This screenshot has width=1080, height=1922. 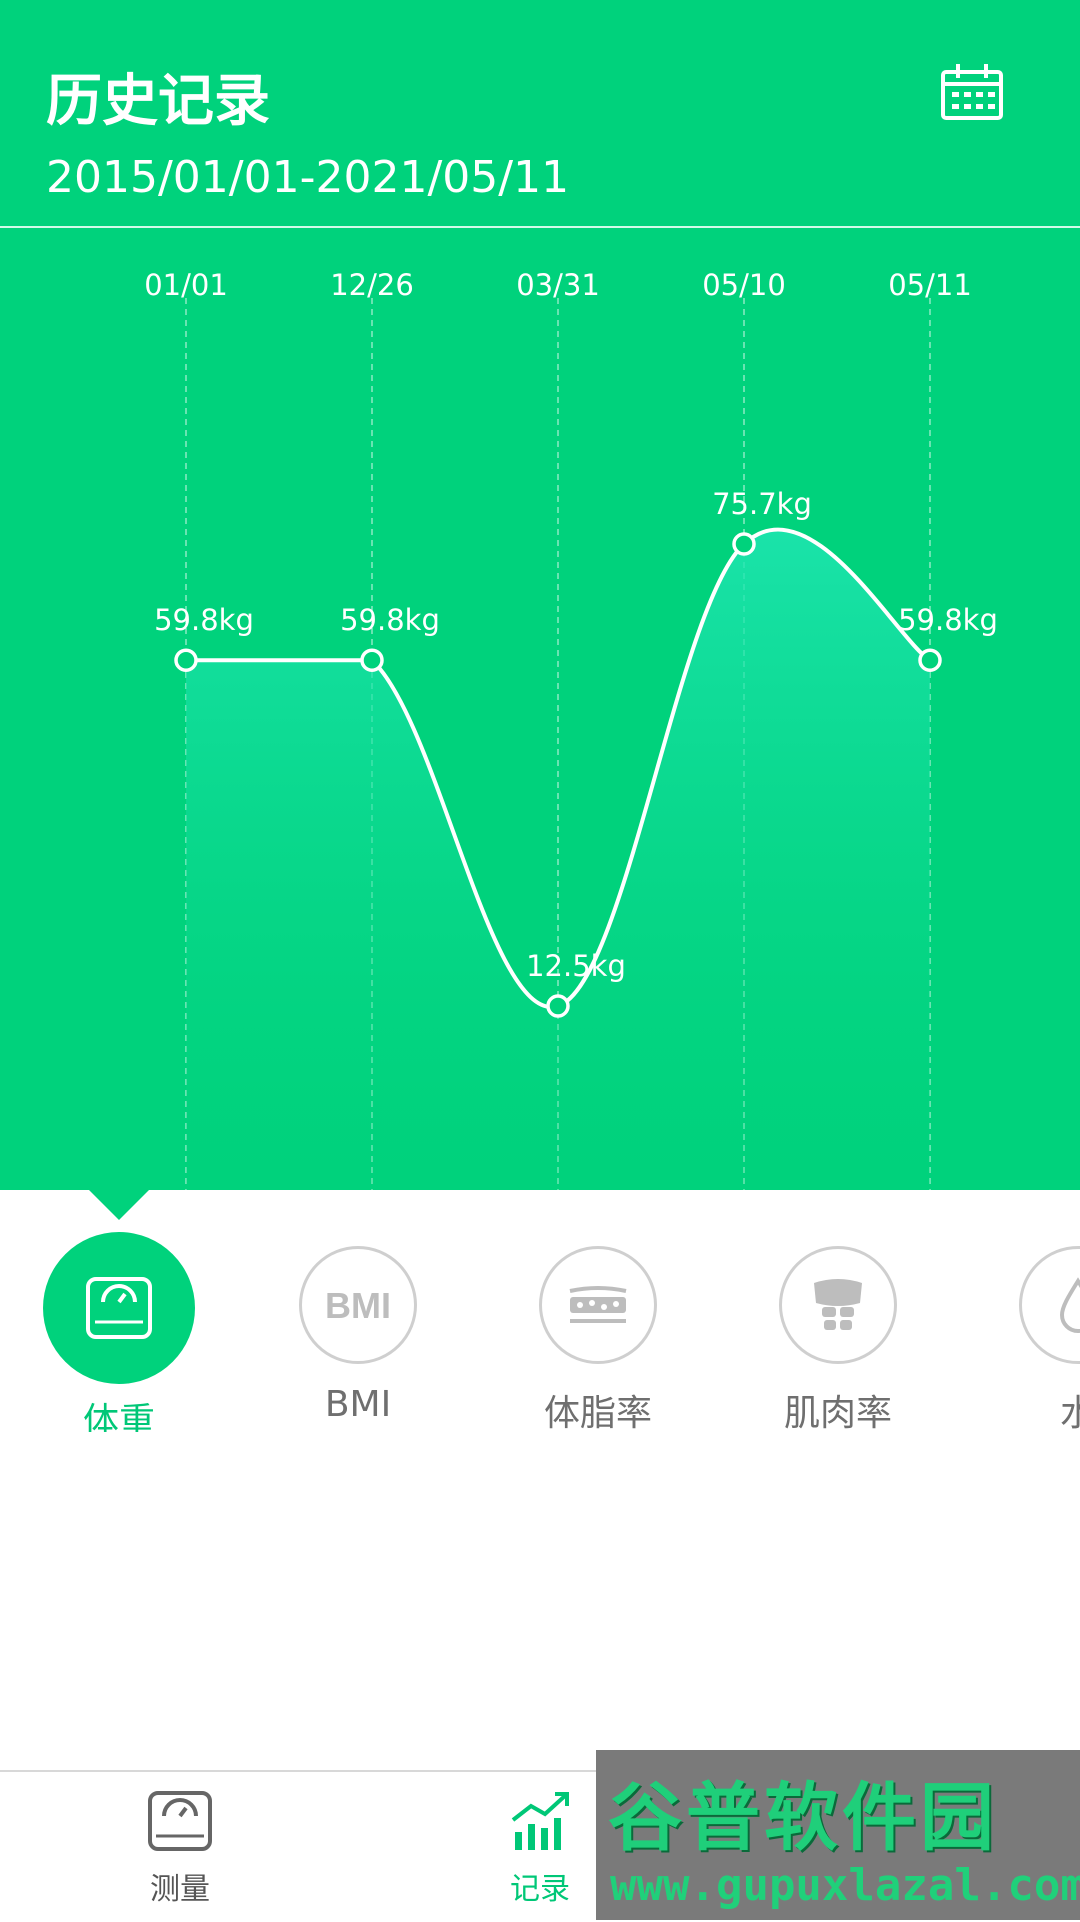 I want to click on trend-chart-icon, so click(x=540, y=1821).